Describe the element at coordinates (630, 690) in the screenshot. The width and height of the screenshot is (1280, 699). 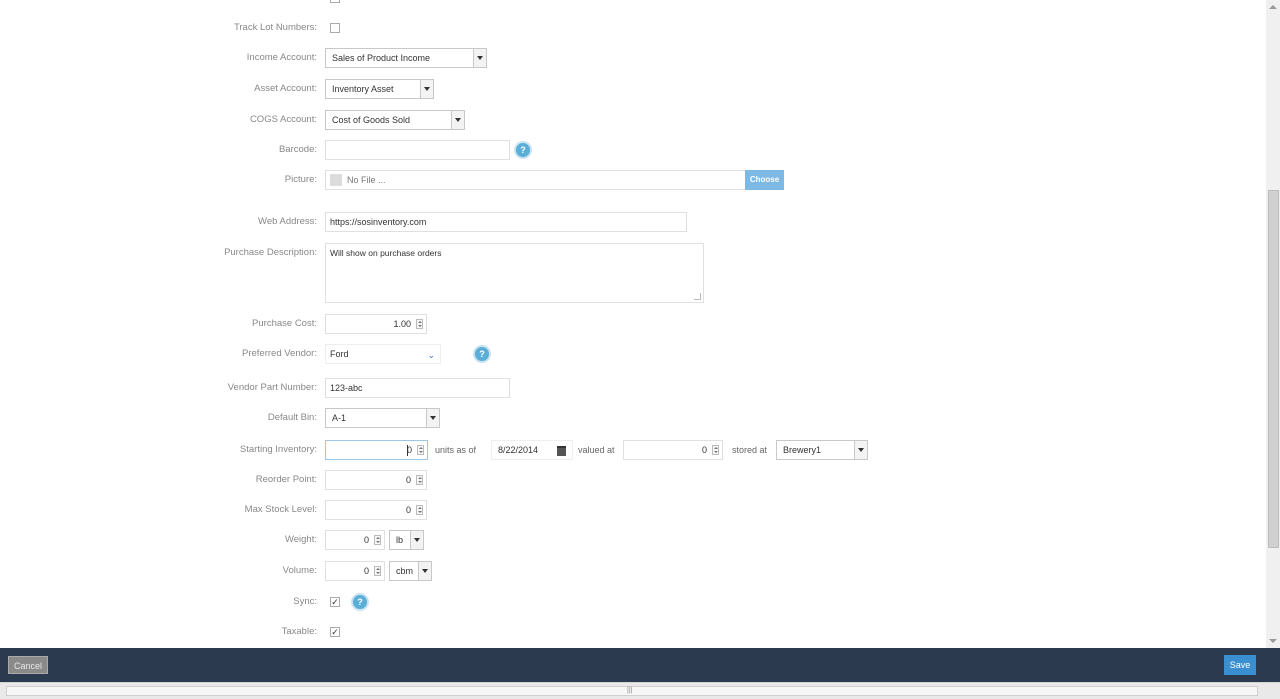
I see `grip-icon: |||` at that location.